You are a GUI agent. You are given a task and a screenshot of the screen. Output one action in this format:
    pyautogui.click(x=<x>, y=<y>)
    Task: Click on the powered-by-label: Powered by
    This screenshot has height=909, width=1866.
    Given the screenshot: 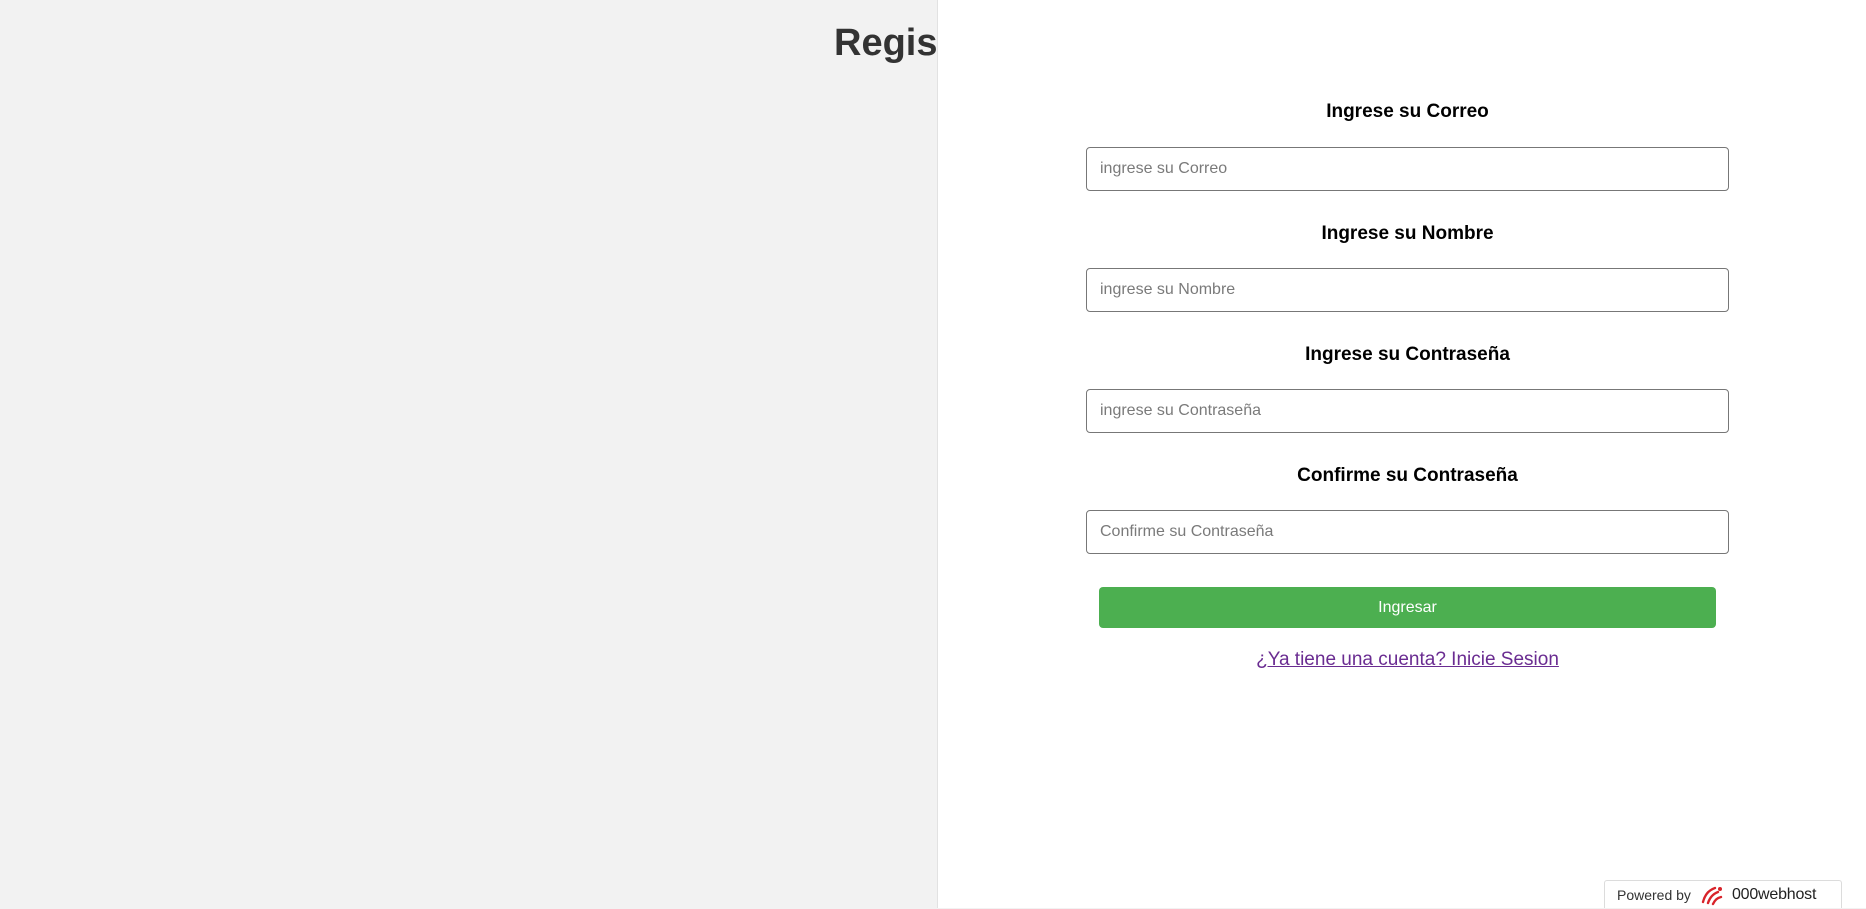 What is the action you would take?
    pyautogui.click(x=1654, y=894)
    